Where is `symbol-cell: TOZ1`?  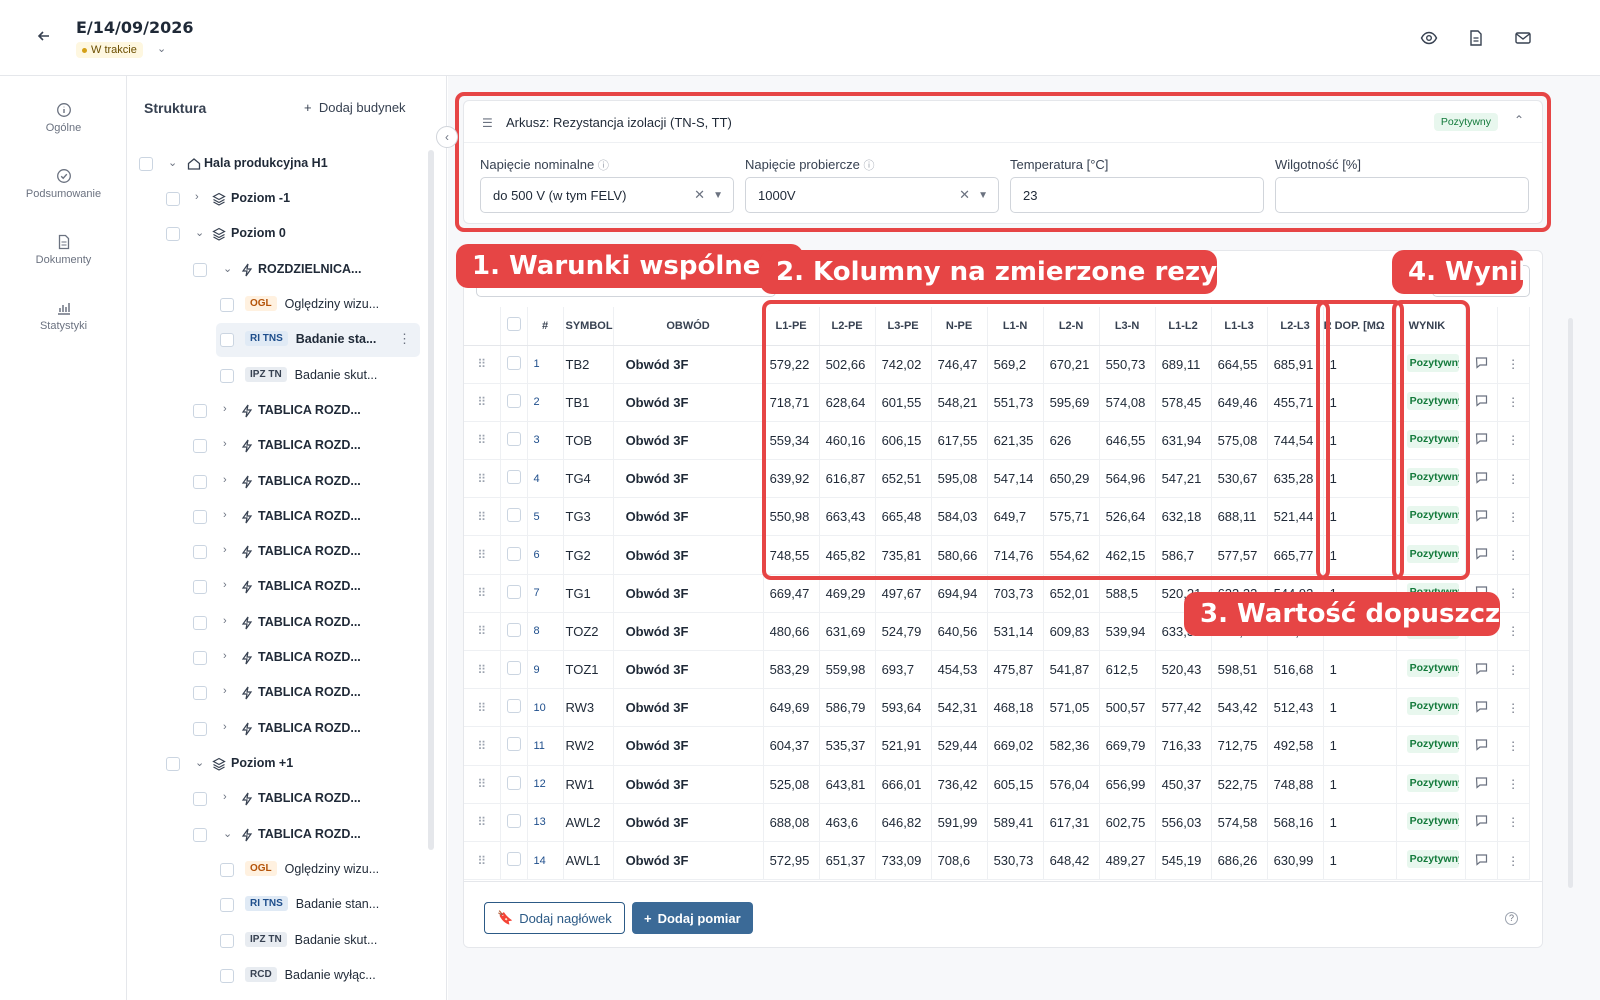
symbol-cell: TOZ1 is located at coordinates (588, 670).